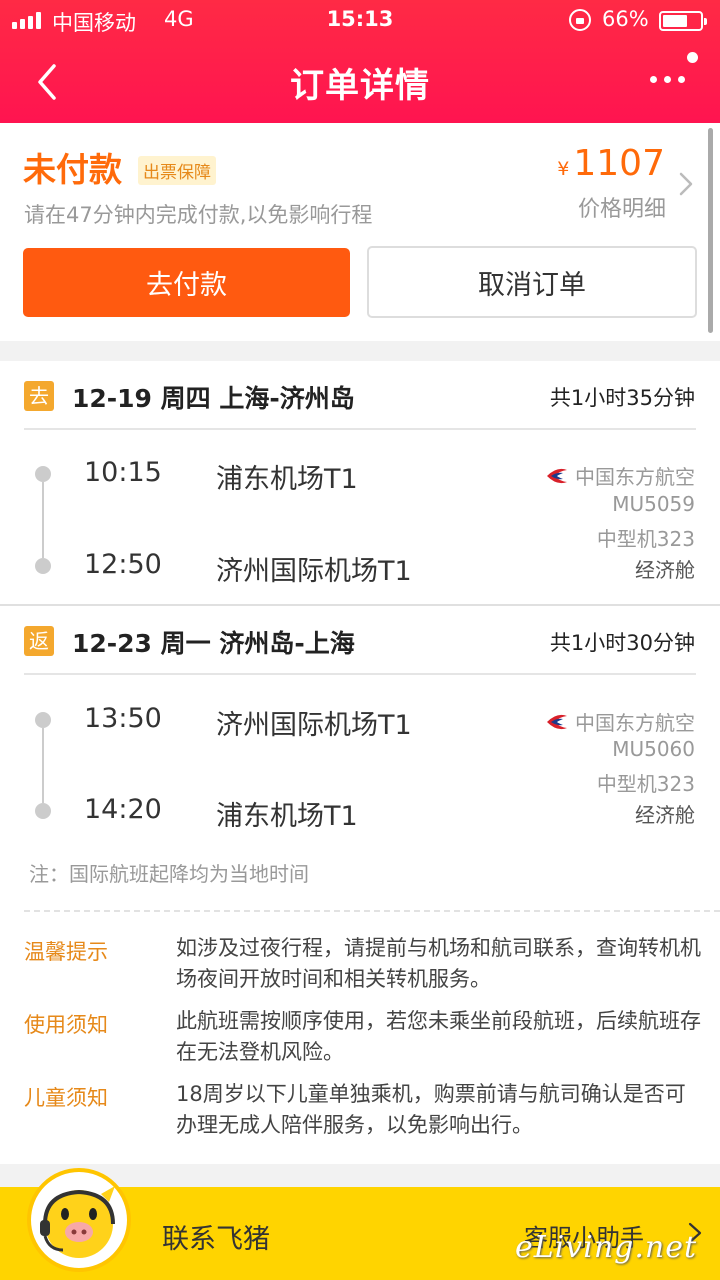 The image size is (720, 1280). What do you see at coordinates (606, 1247) in the screenshot?
I see `watermark: eLiving.net` at bounding box center [606, 1247].